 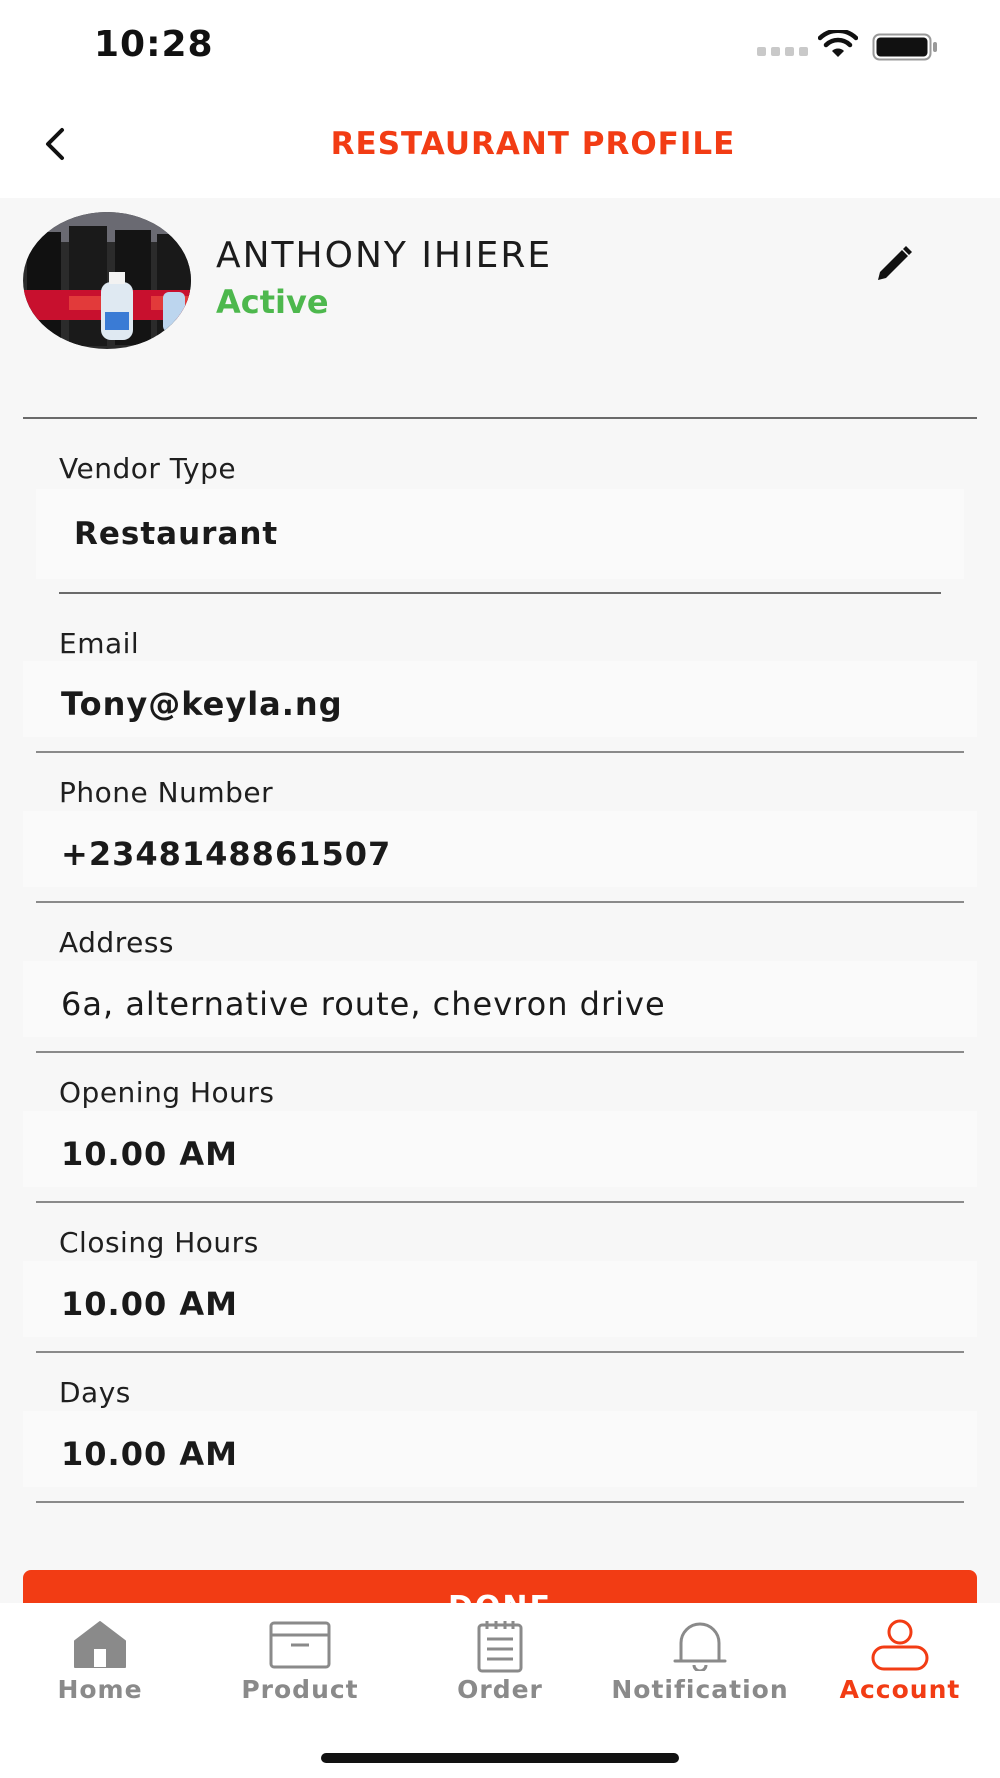 What do you see at coordinates (500, 1758) in the screenshot?
I see `home-indicator` at bounding box center [500, 1758].